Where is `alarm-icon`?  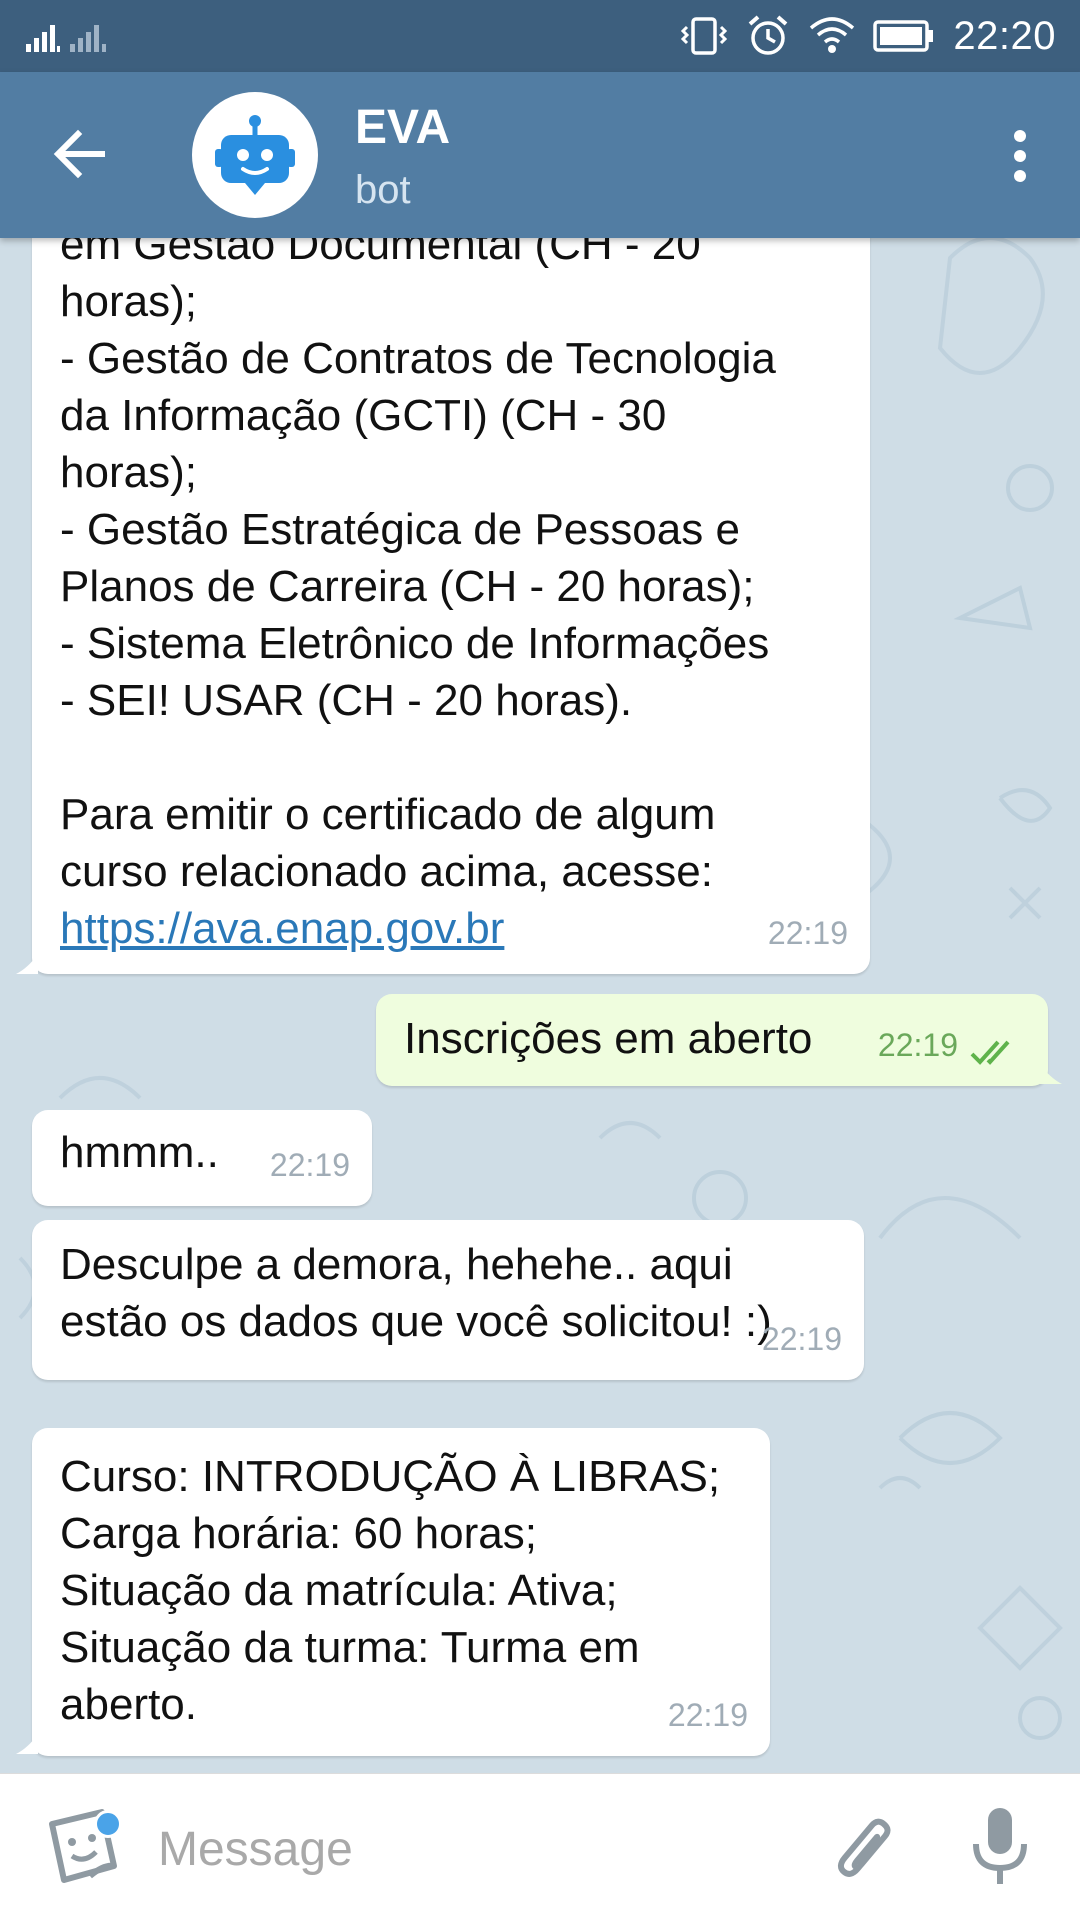 alarm-icon is located at coordinates (768, 36).